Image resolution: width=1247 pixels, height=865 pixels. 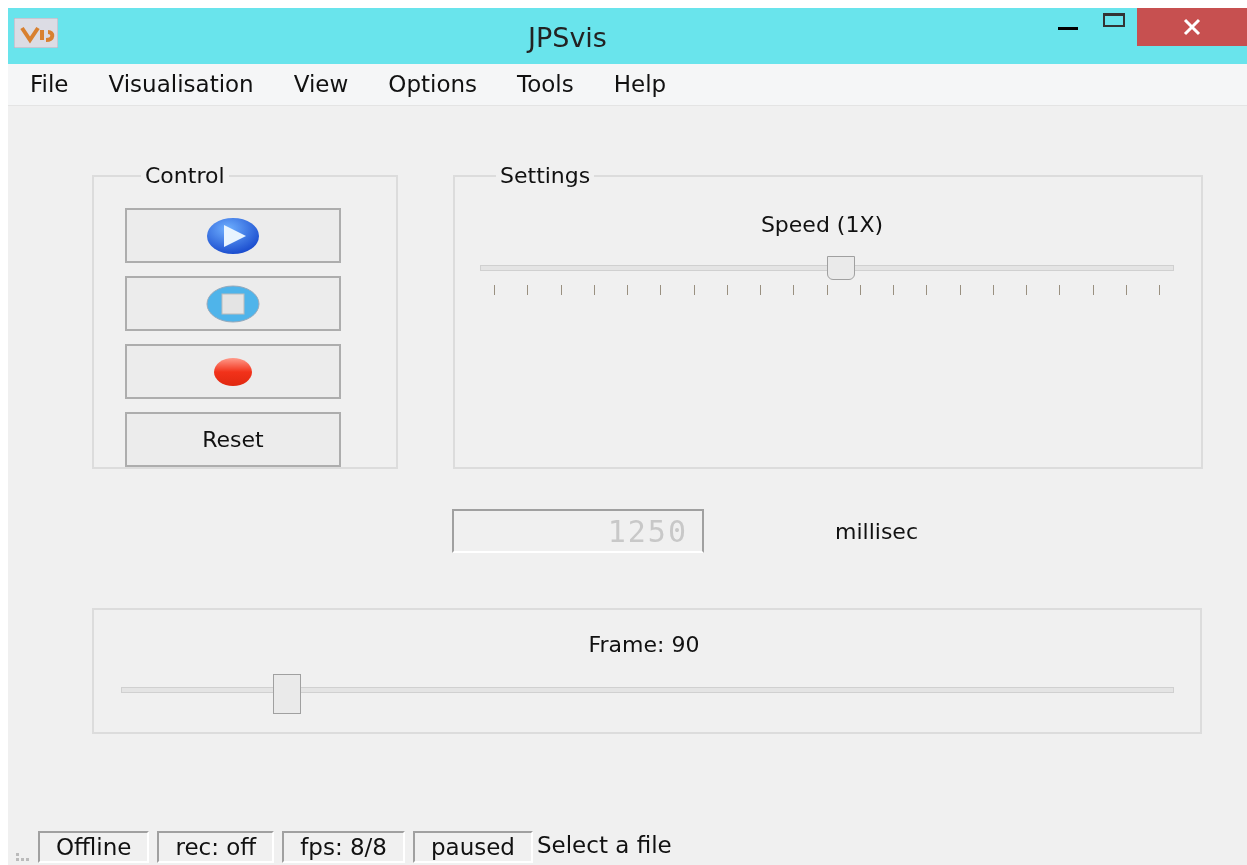 I want to click on status-field: rec: off, so click(x=216, y=847).